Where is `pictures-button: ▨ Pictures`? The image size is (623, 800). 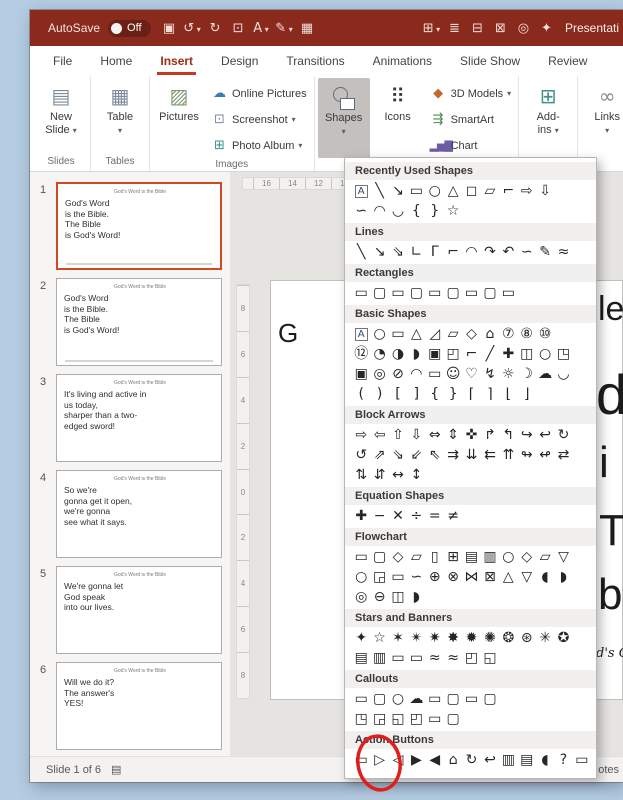
pictures-button: ▨ Pictures is located at coordinates (179, 118).